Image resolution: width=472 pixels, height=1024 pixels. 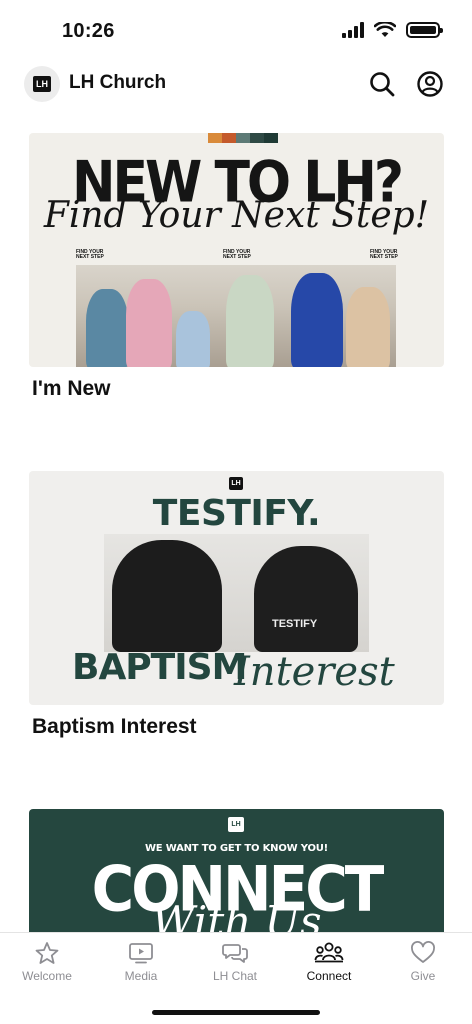 What do you see at coordinates (141, 976) in the screenshot?
I see `tab-label: Media` at bounding box center [141, 976].